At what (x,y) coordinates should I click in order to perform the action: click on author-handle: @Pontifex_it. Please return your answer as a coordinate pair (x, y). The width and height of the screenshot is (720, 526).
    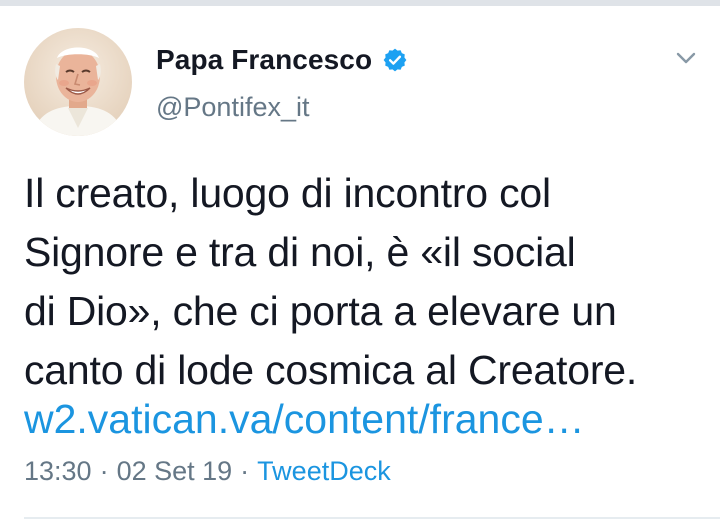
    Looking at the image, I should click on (232, 107).